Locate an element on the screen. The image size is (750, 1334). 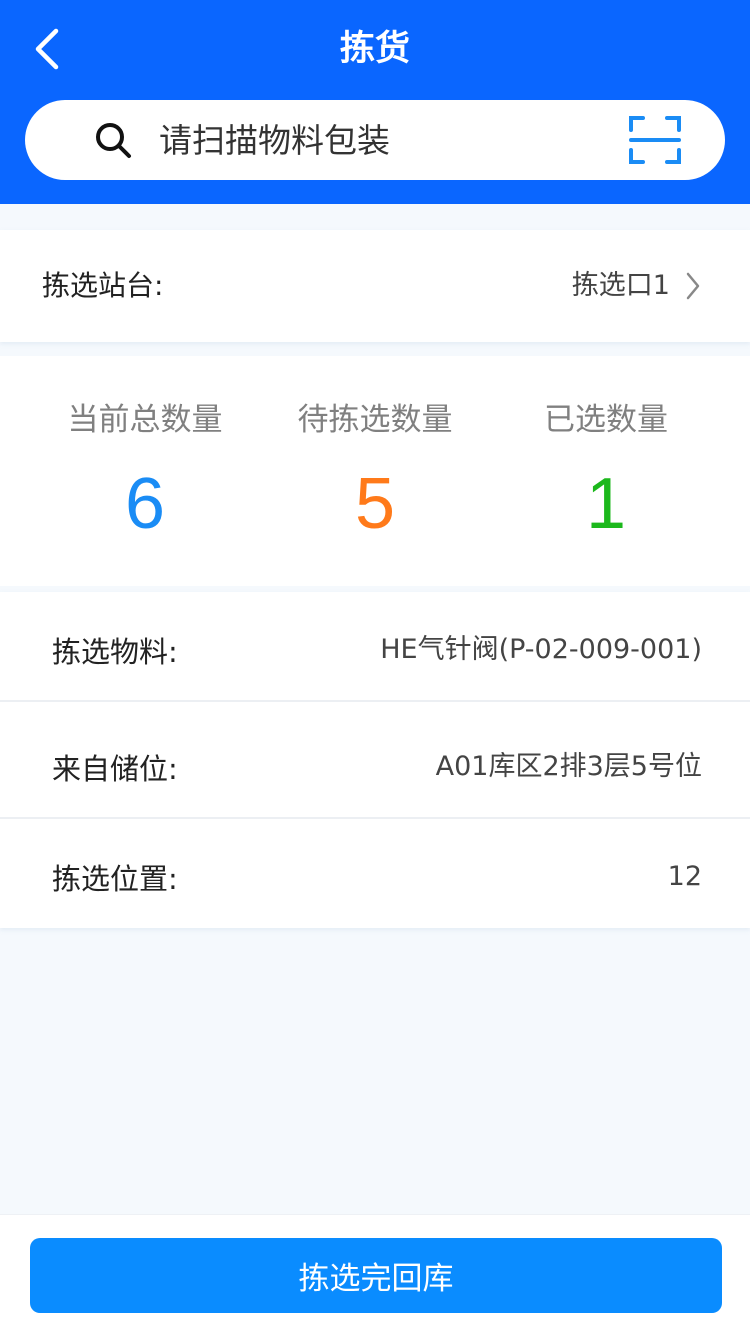
station-selector: 拣选站台: 拣选口1 is located at coordinates (375, 286).